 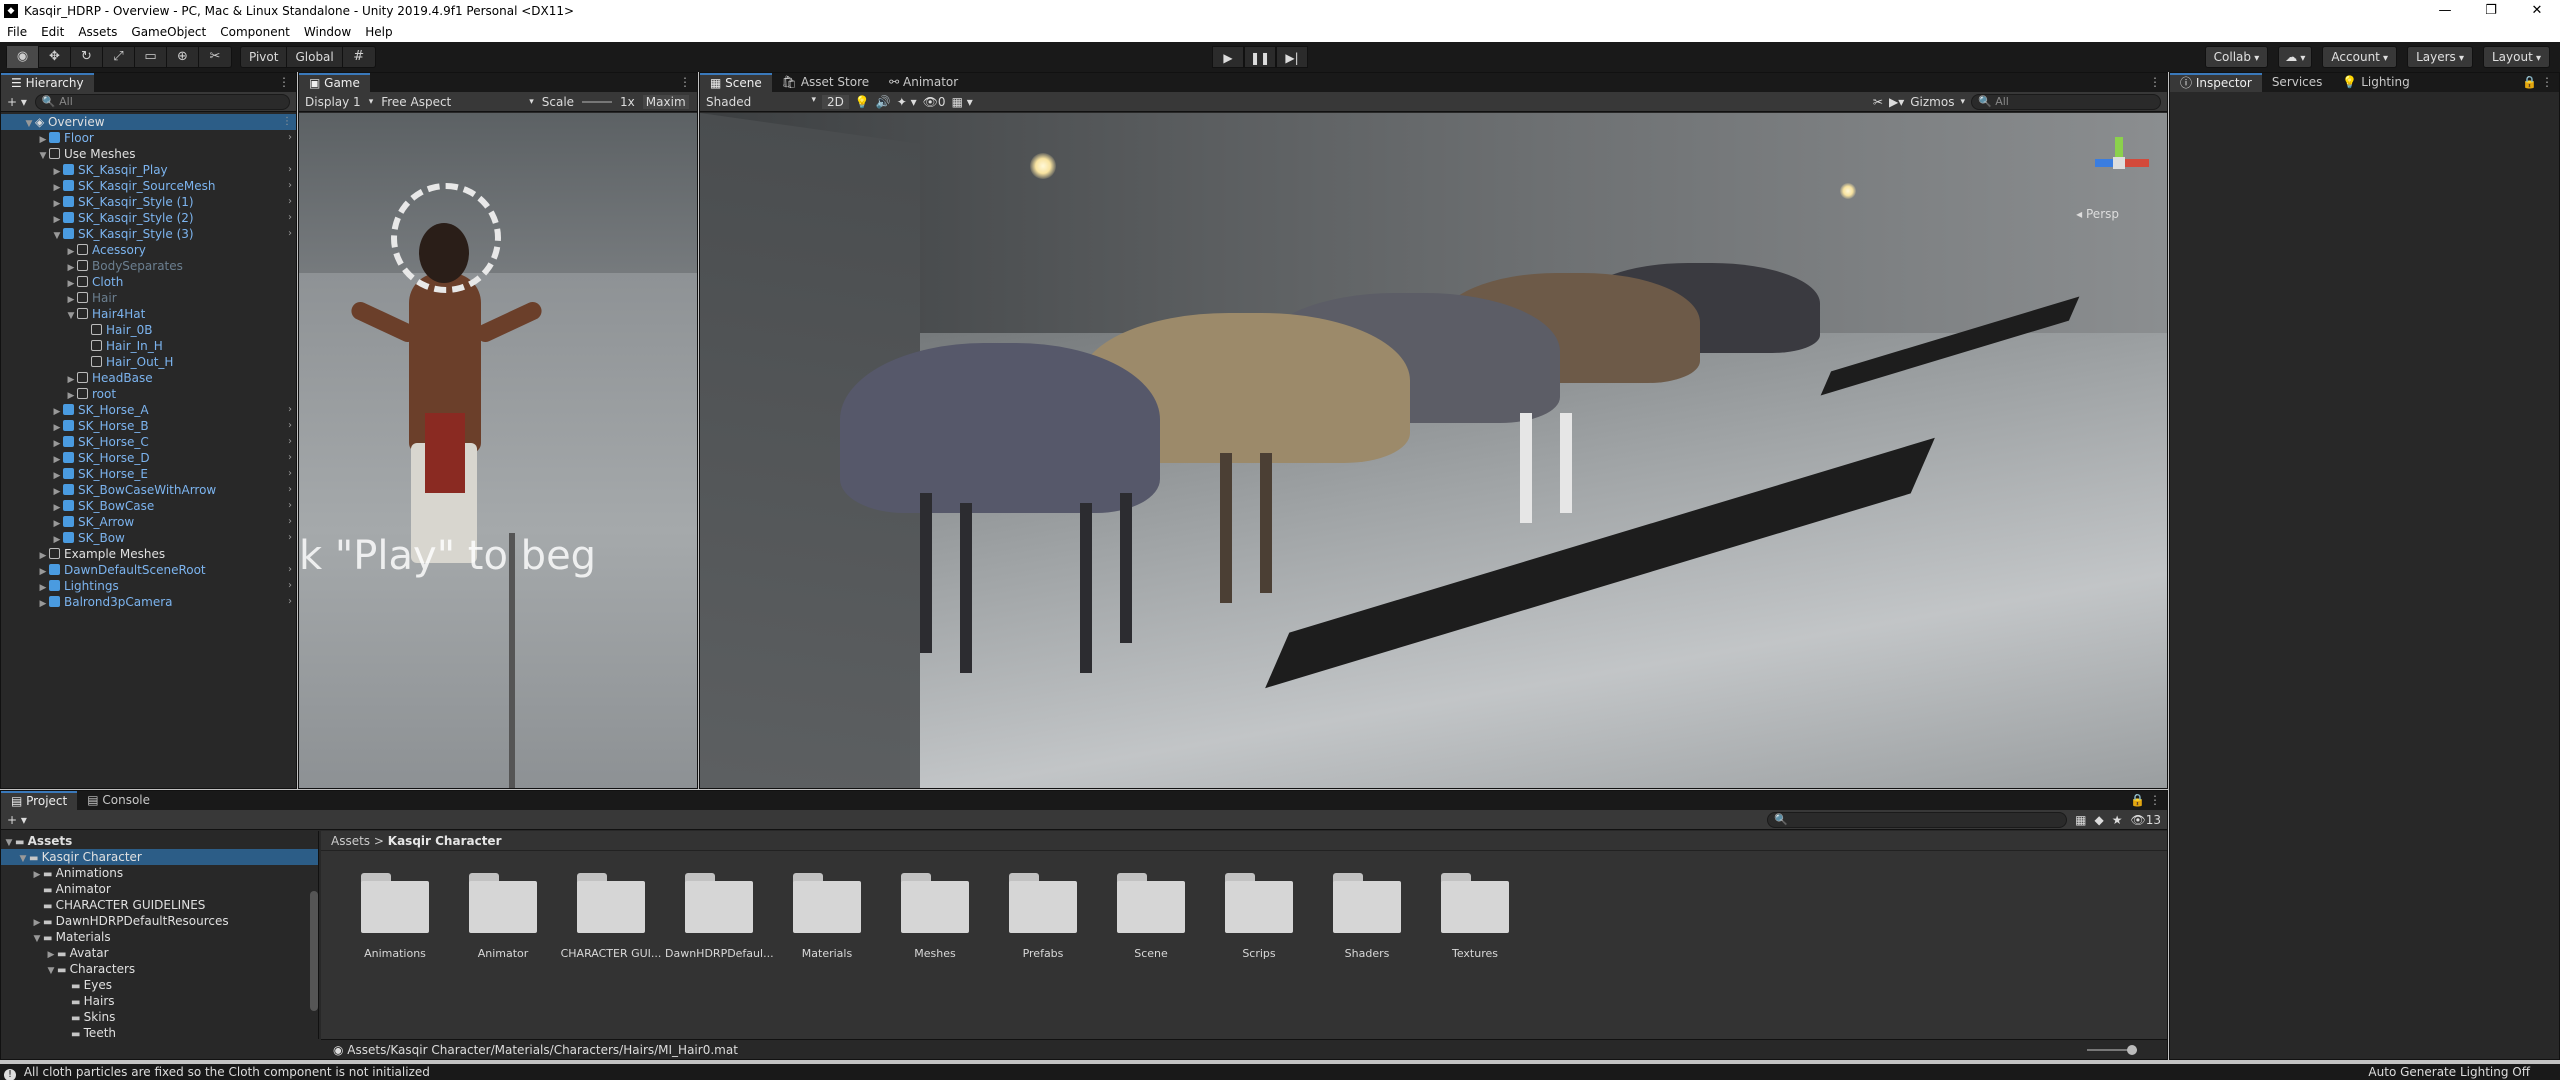 What do you see at coordinates (531, 102) in the screenshot?
I see `aspect-chevron-icon: ▾` at bounding box center [531, 102].